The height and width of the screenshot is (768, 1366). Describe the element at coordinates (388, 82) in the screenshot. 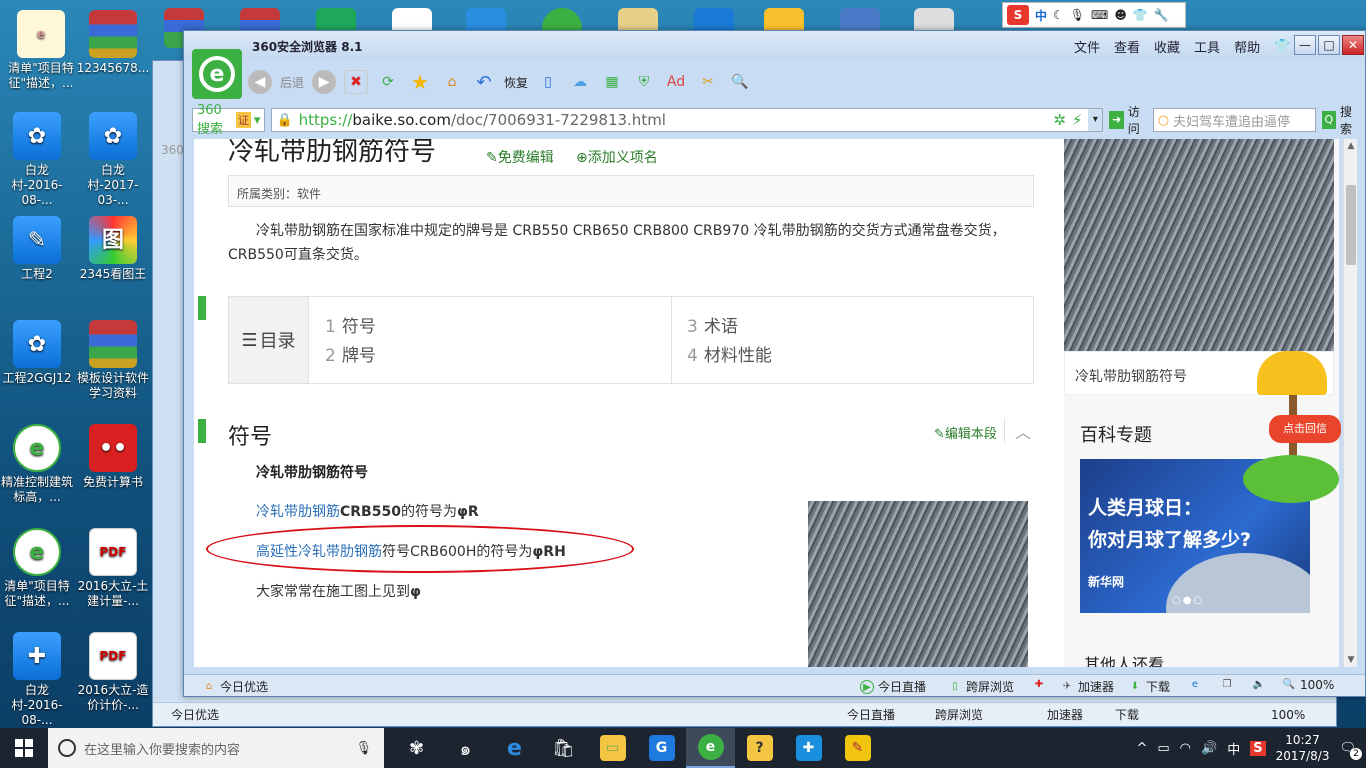

I see `refresh-icon: ⟳` at that location.